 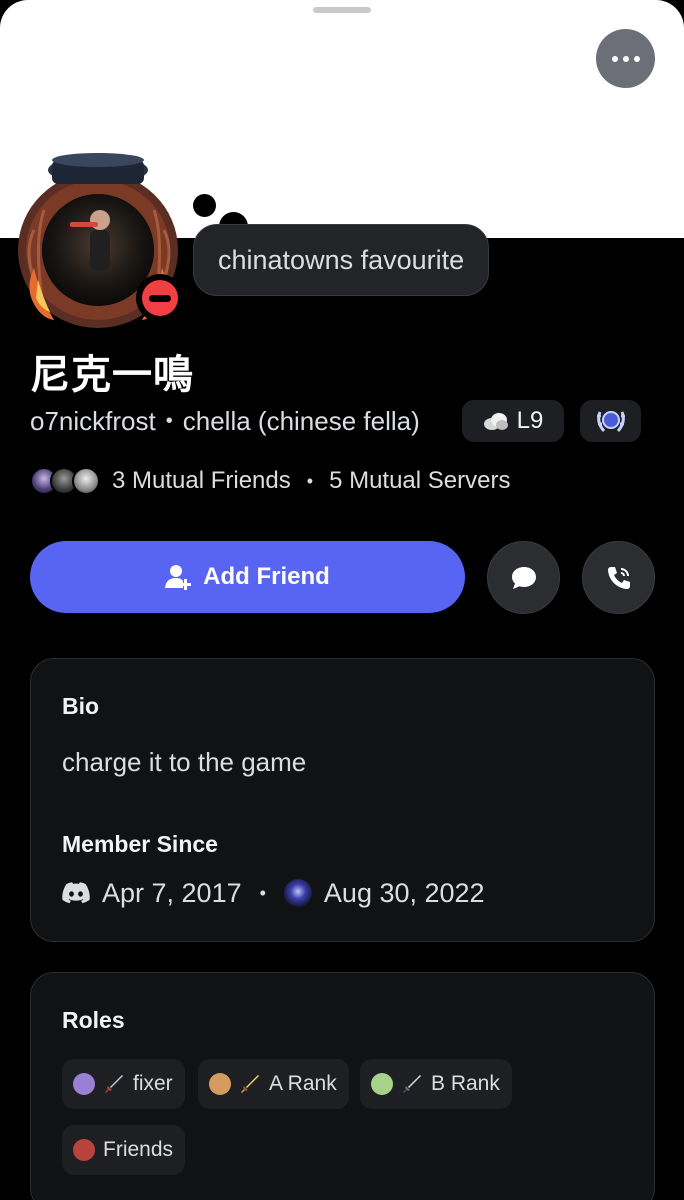 What do you see at coordinates (419, 481) in the screenshot?
I see `mutual-servers-link: 5 Mutual Servers` at bounding box center [419, 481].